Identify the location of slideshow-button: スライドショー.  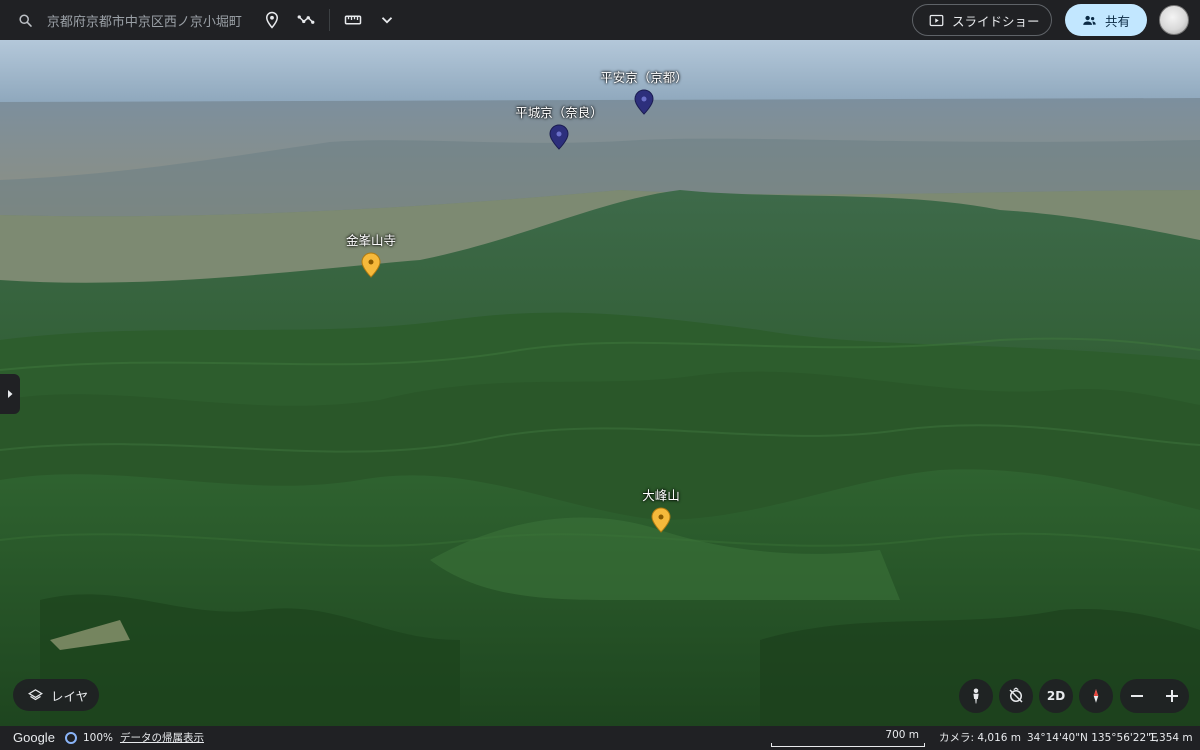
(982, 20).